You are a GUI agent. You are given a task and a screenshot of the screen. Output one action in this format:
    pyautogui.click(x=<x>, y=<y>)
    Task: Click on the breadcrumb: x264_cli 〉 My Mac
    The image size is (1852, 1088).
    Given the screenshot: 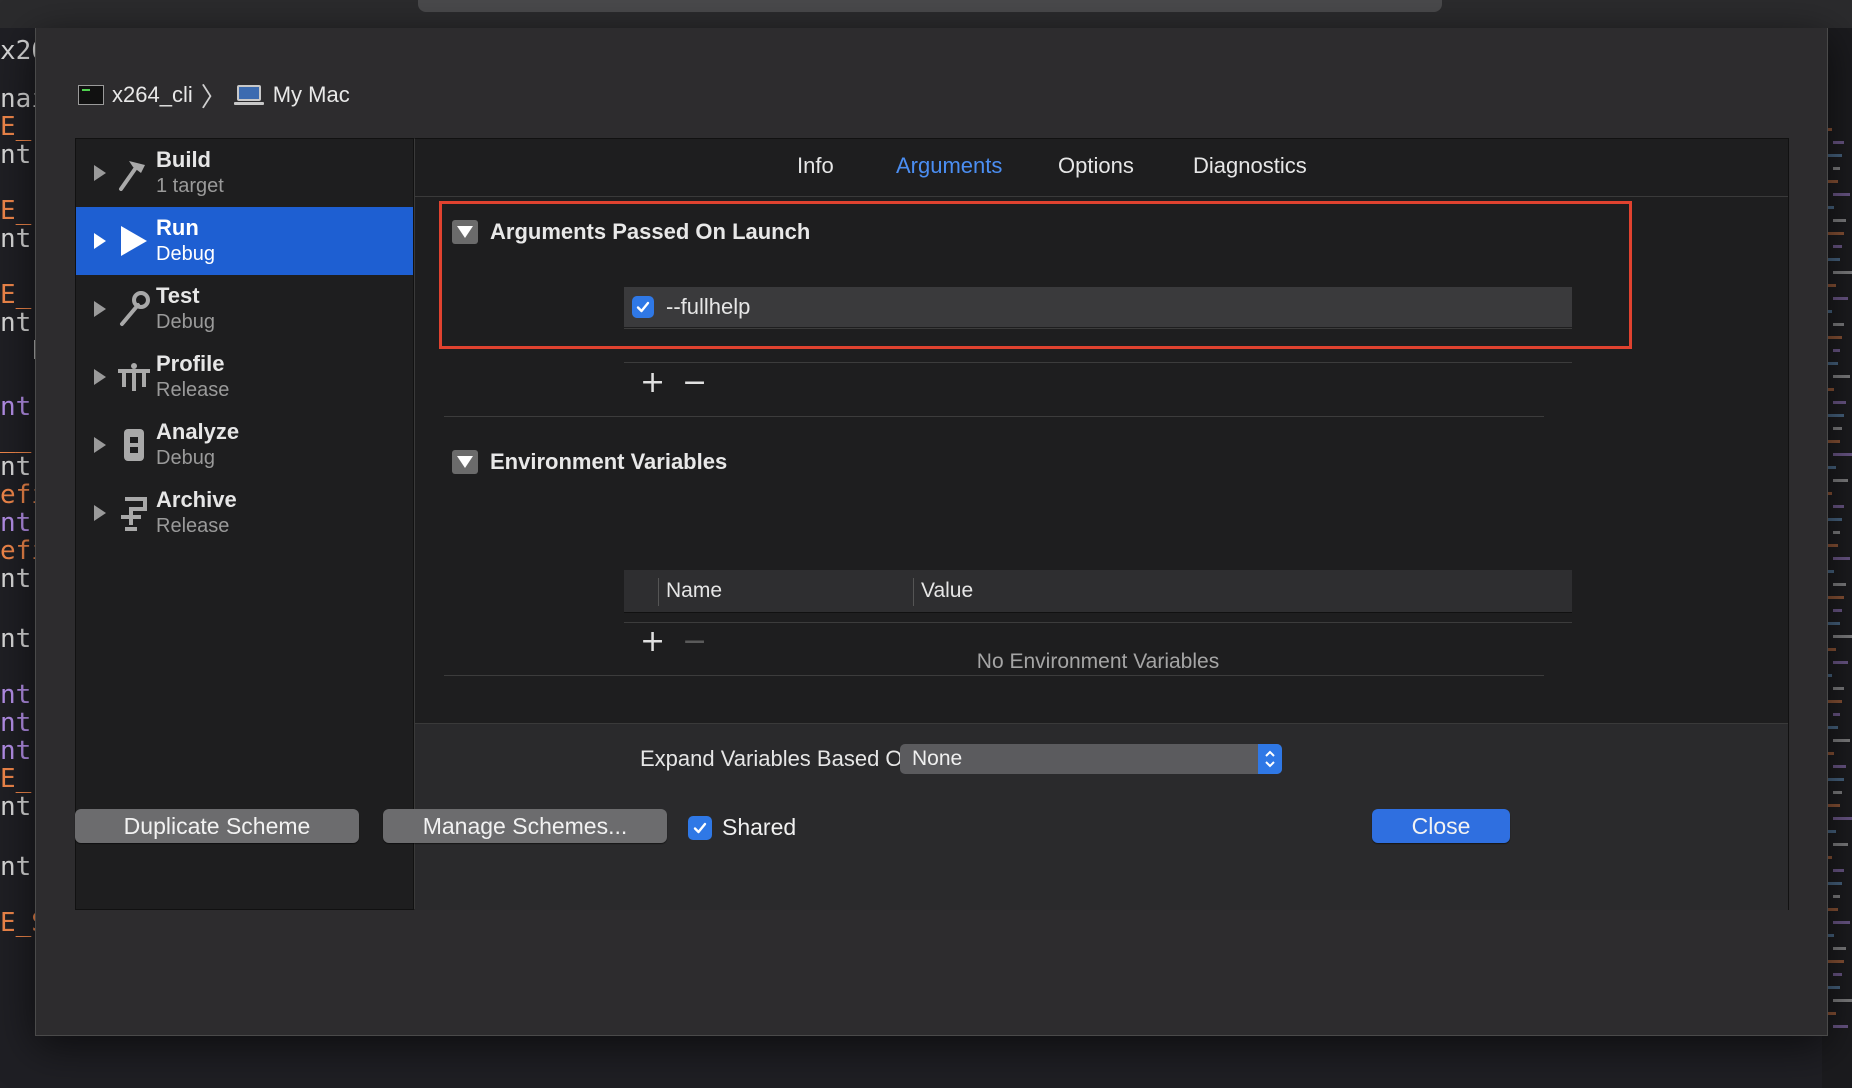 What is the action you would take?
    pyautogui.click(x=214, y=95)
    